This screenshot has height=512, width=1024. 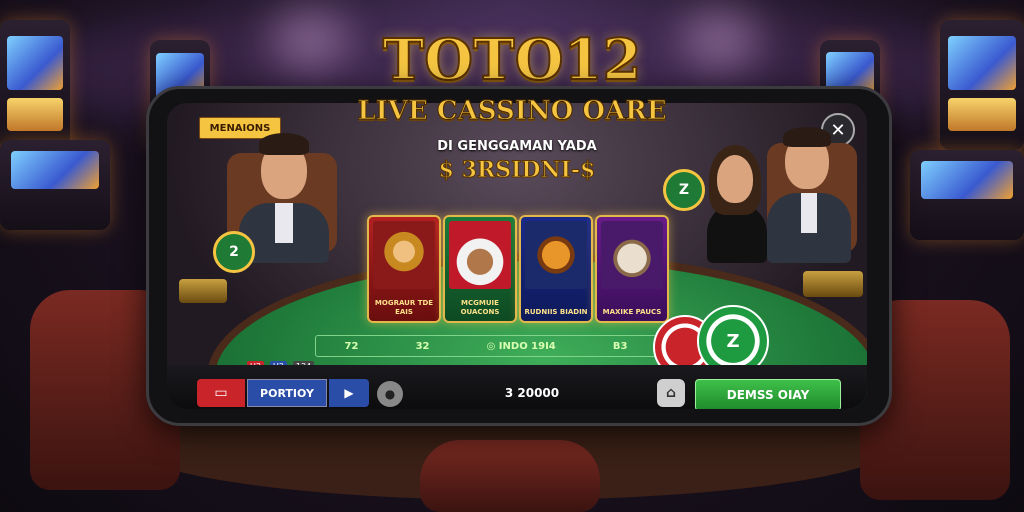 I want to click on chip-tray-right, so click(x=833, y=284).